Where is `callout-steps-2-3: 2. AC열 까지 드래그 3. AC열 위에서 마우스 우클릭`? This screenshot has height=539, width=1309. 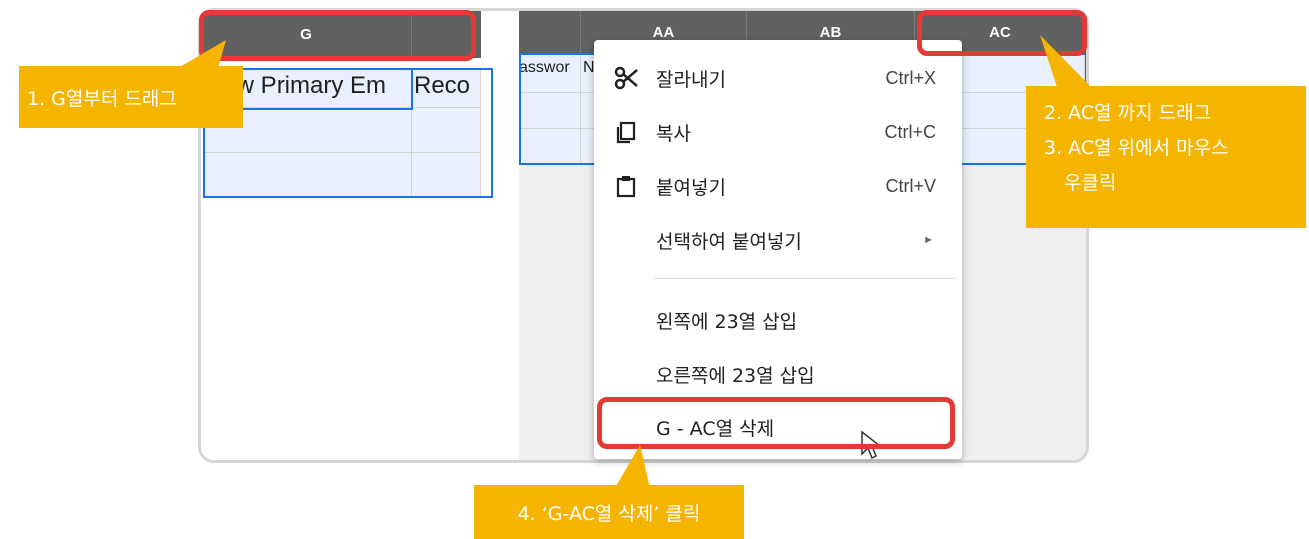 callout-steps-2-3: 2. AC열 까지 드래그 3. AC열 위에서 마우스 우클릭 is located at coordinates (1166, 157).